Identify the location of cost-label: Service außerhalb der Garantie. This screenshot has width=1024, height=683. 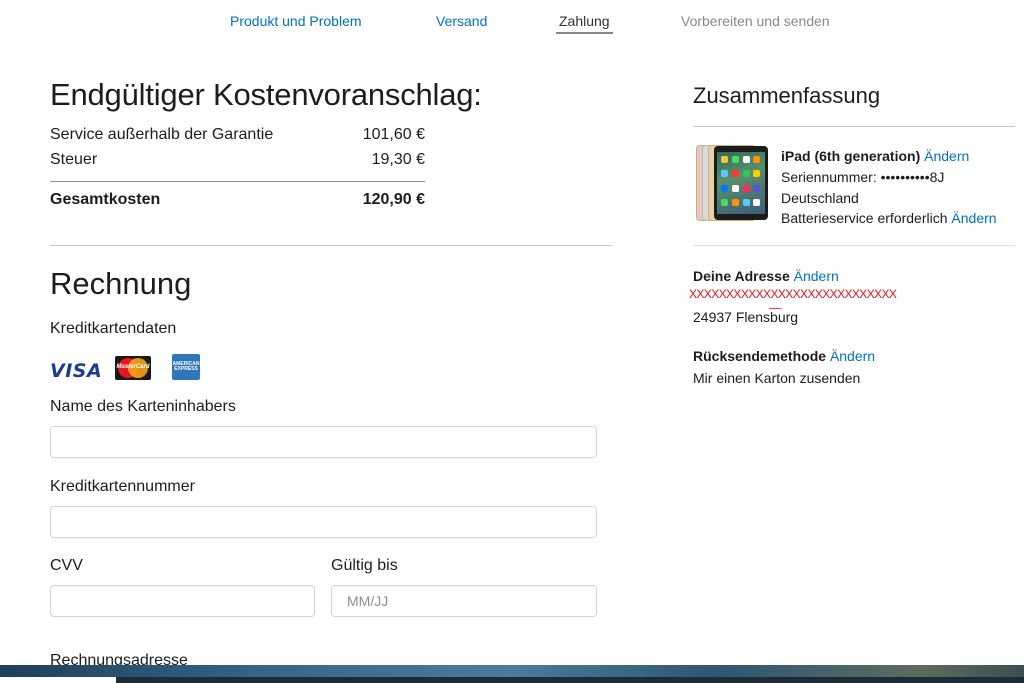
(162, 134).